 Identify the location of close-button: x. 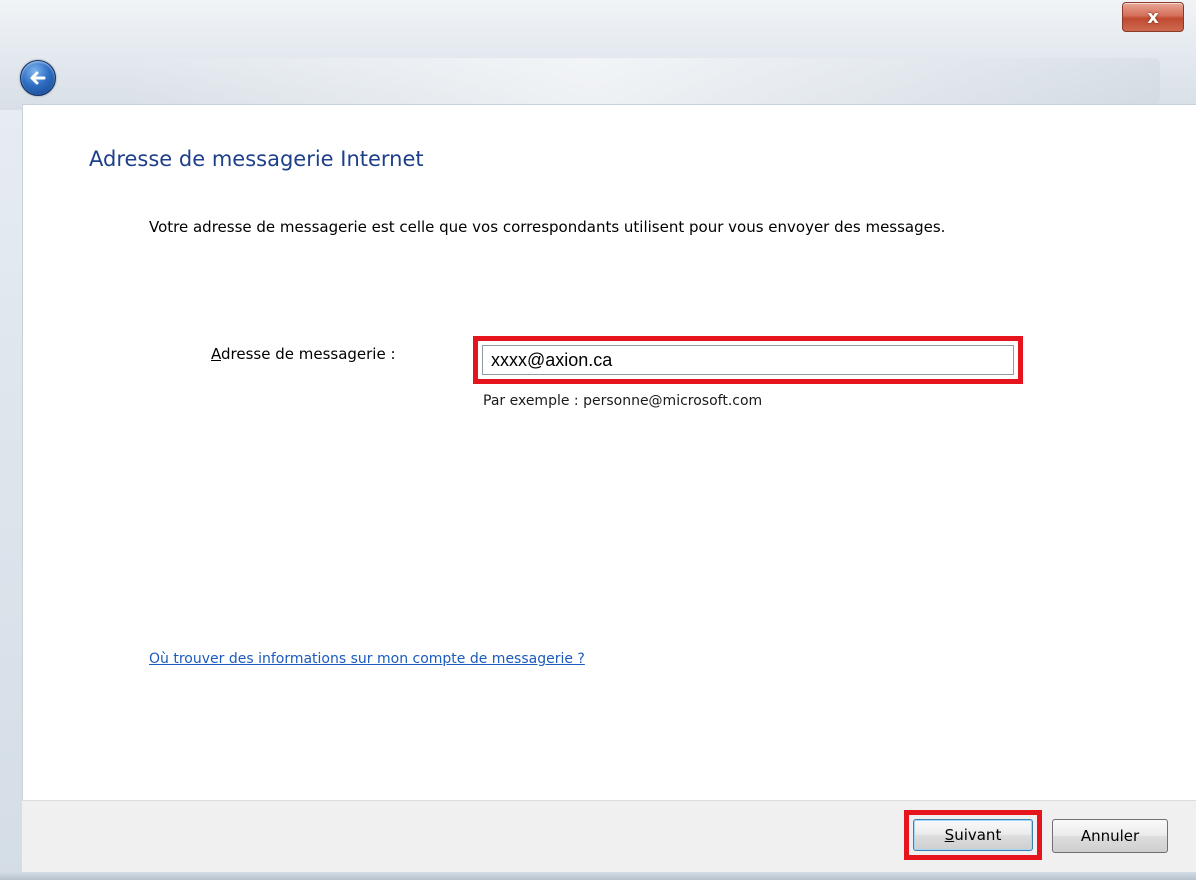
(1153, 17).